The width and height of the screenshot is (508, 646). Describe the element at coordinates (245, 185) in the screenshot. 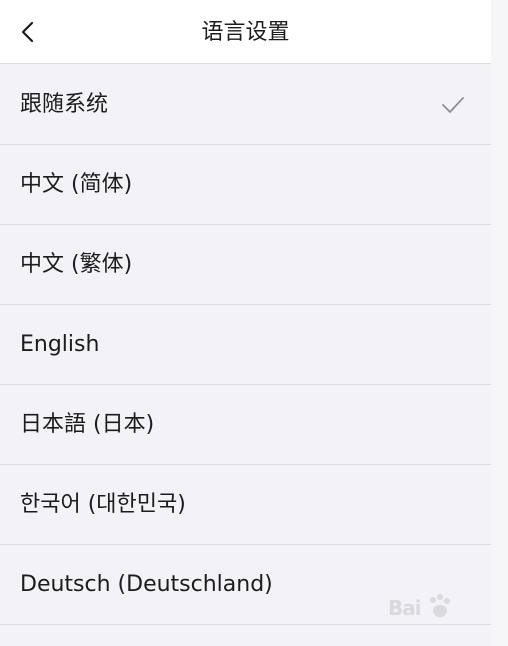

I see `language-option-simplified-chinese: 中文 (简体)` at that location.